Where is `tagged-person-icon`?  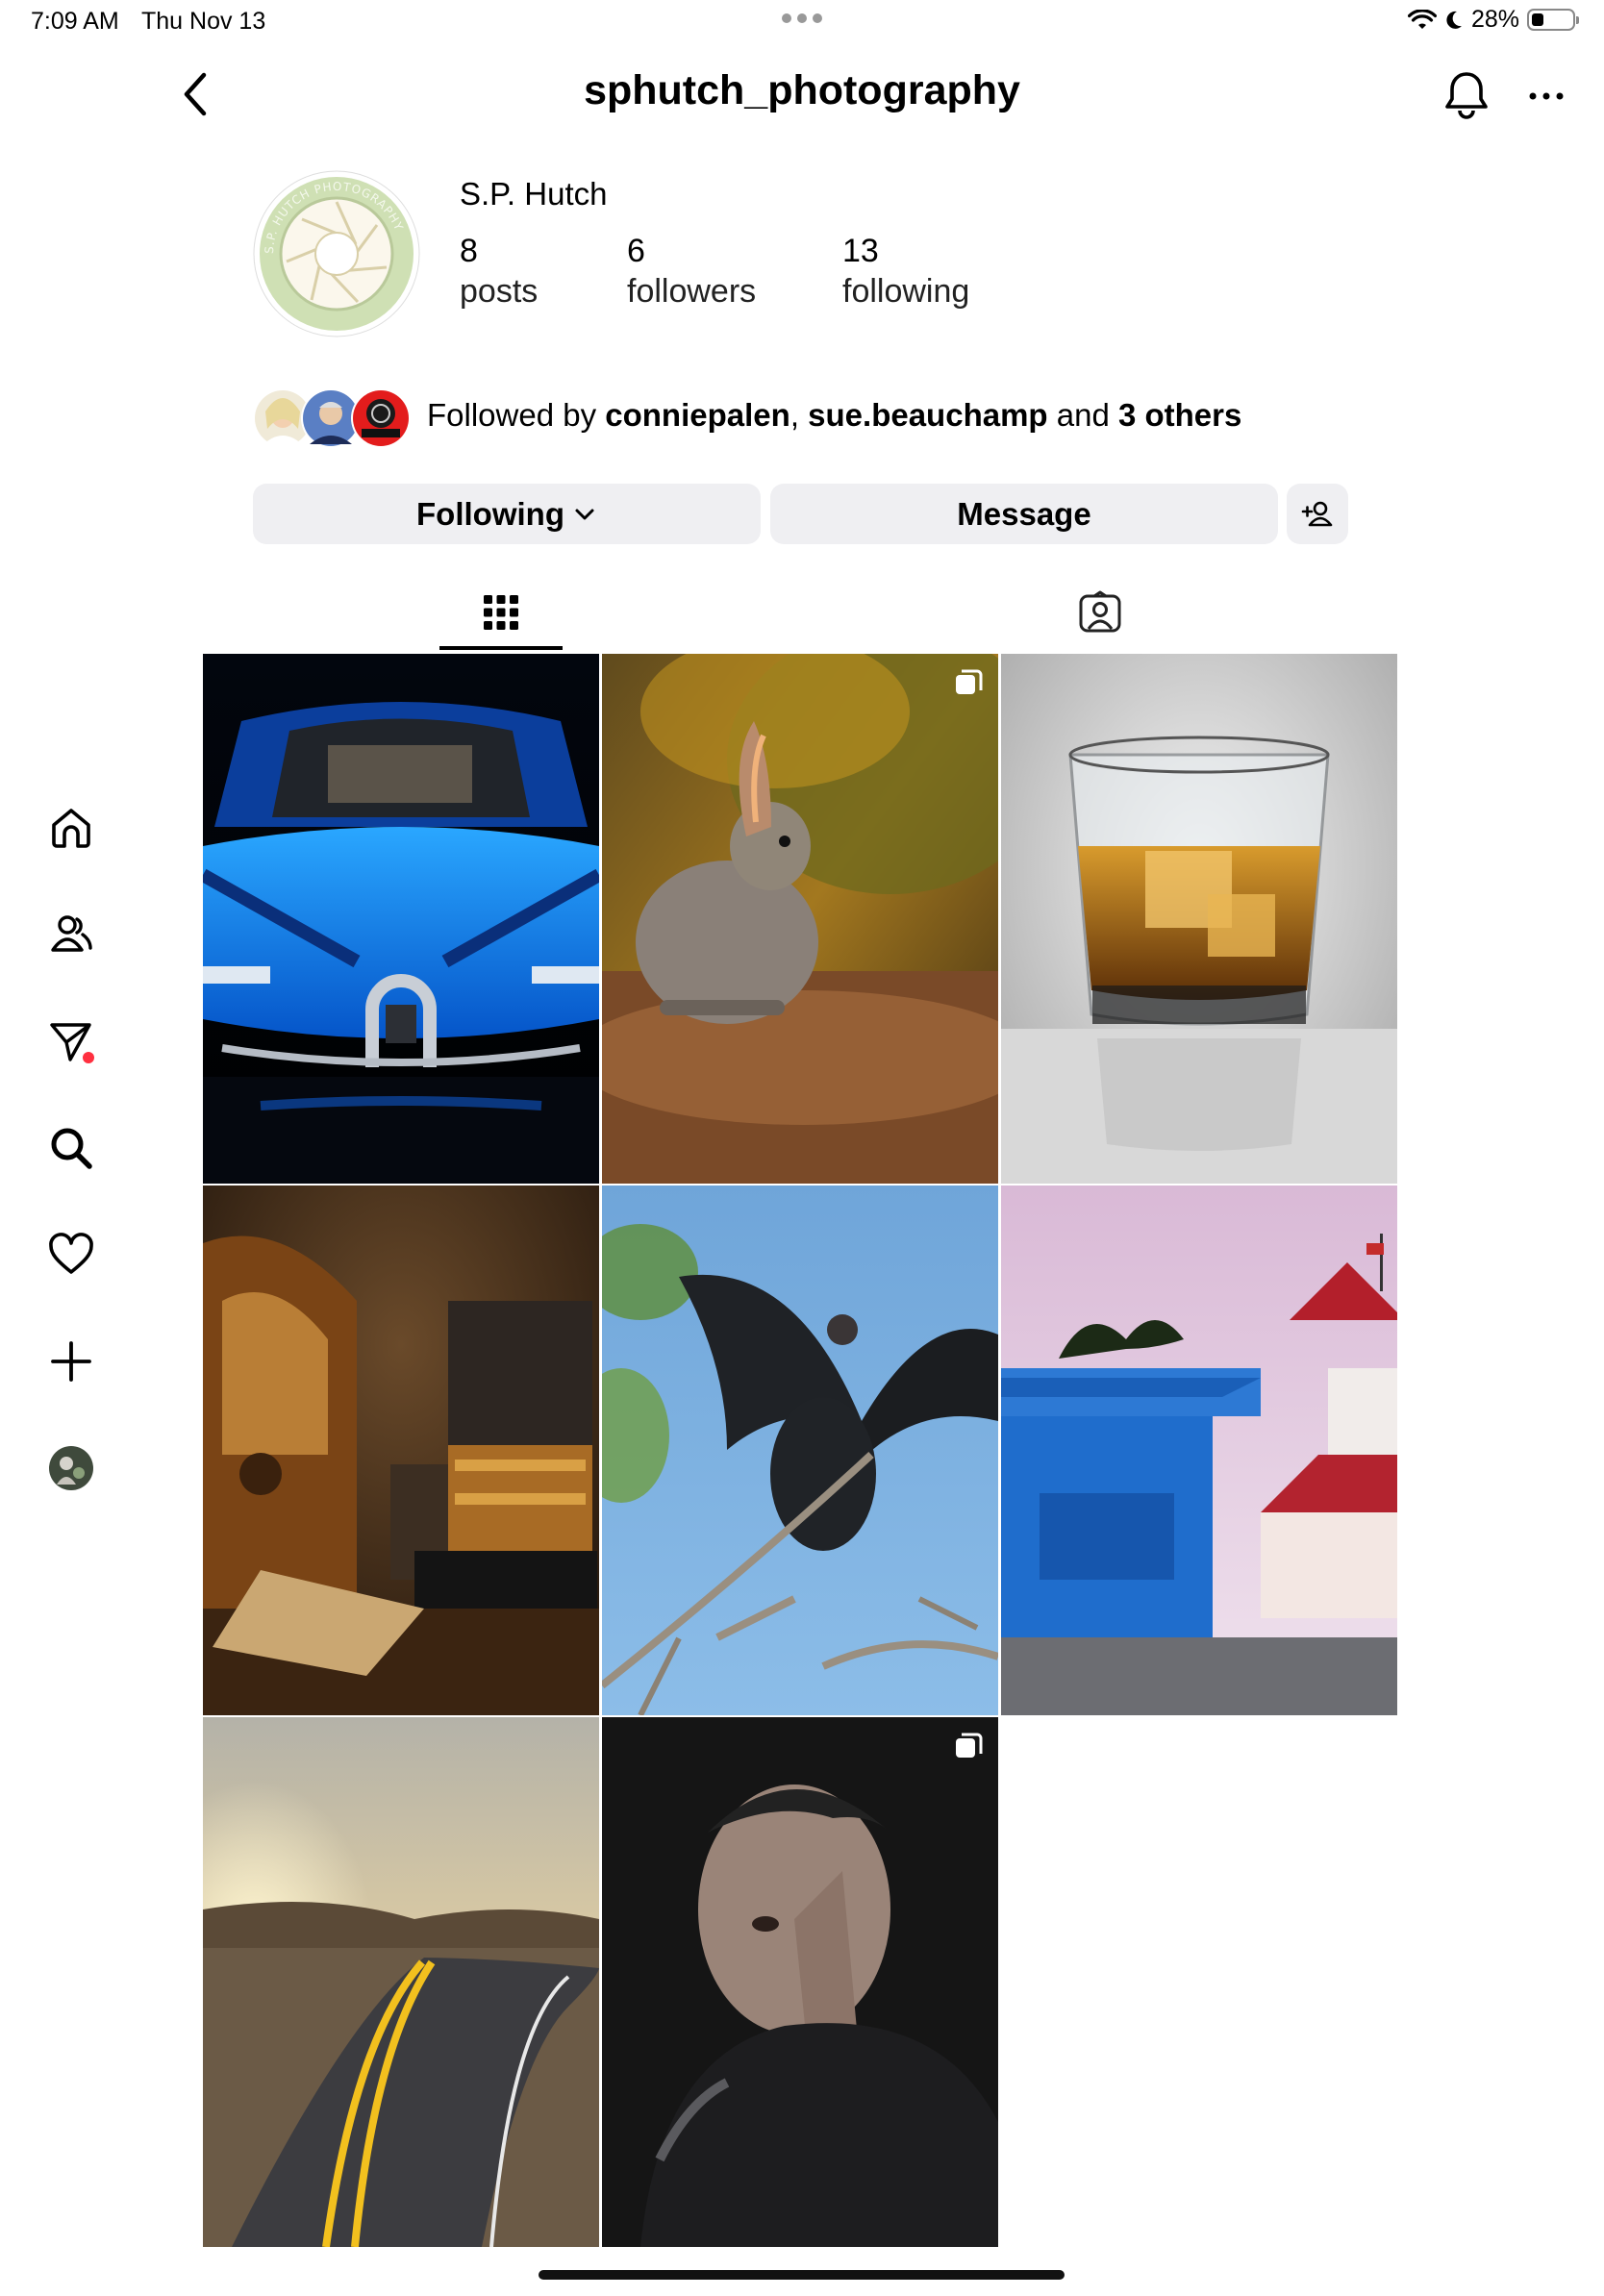 tagged-person-icon is located at coordinates (1100, 611).